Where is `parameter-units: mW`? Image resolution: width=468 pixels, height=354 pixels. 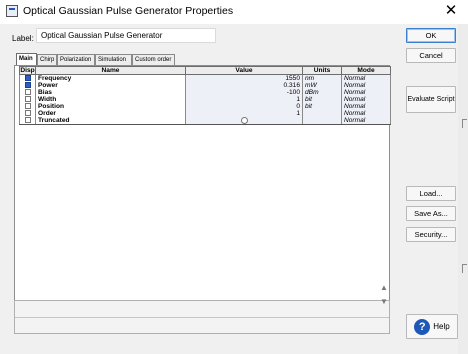 parameter-units: mW is located at coordinates (322, 85).